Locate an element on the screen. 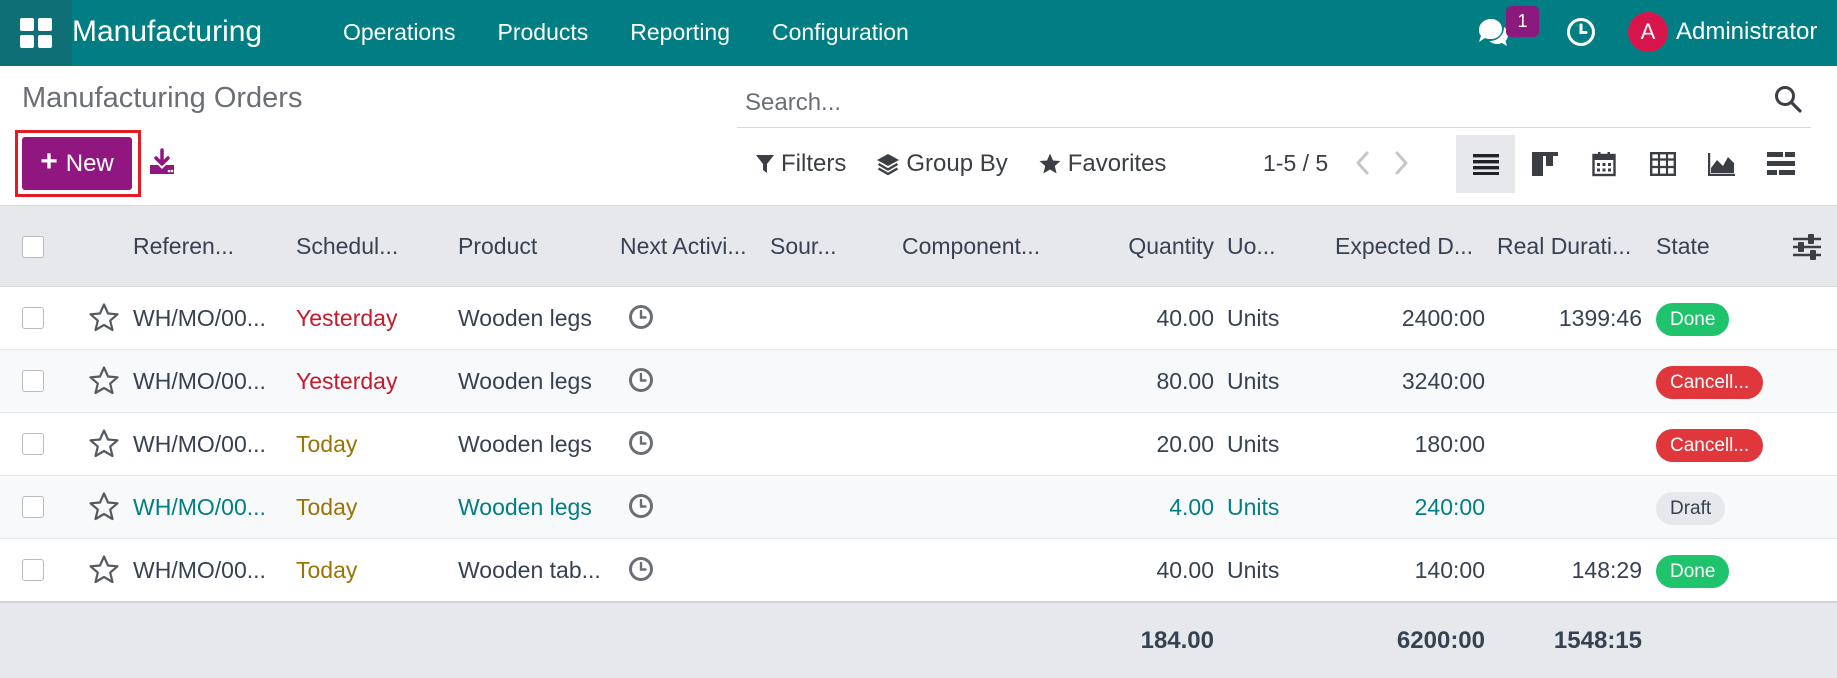 The image size is (1837, 678). menu-operations: Operations is located at coordinates (399, 33).